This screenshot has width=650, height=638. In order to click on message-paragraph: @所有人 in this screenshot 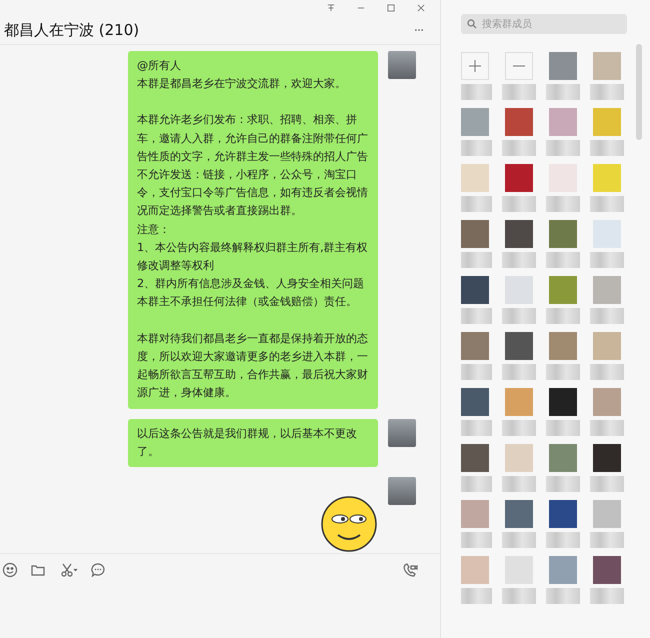, I will do `click(159, 66)`.